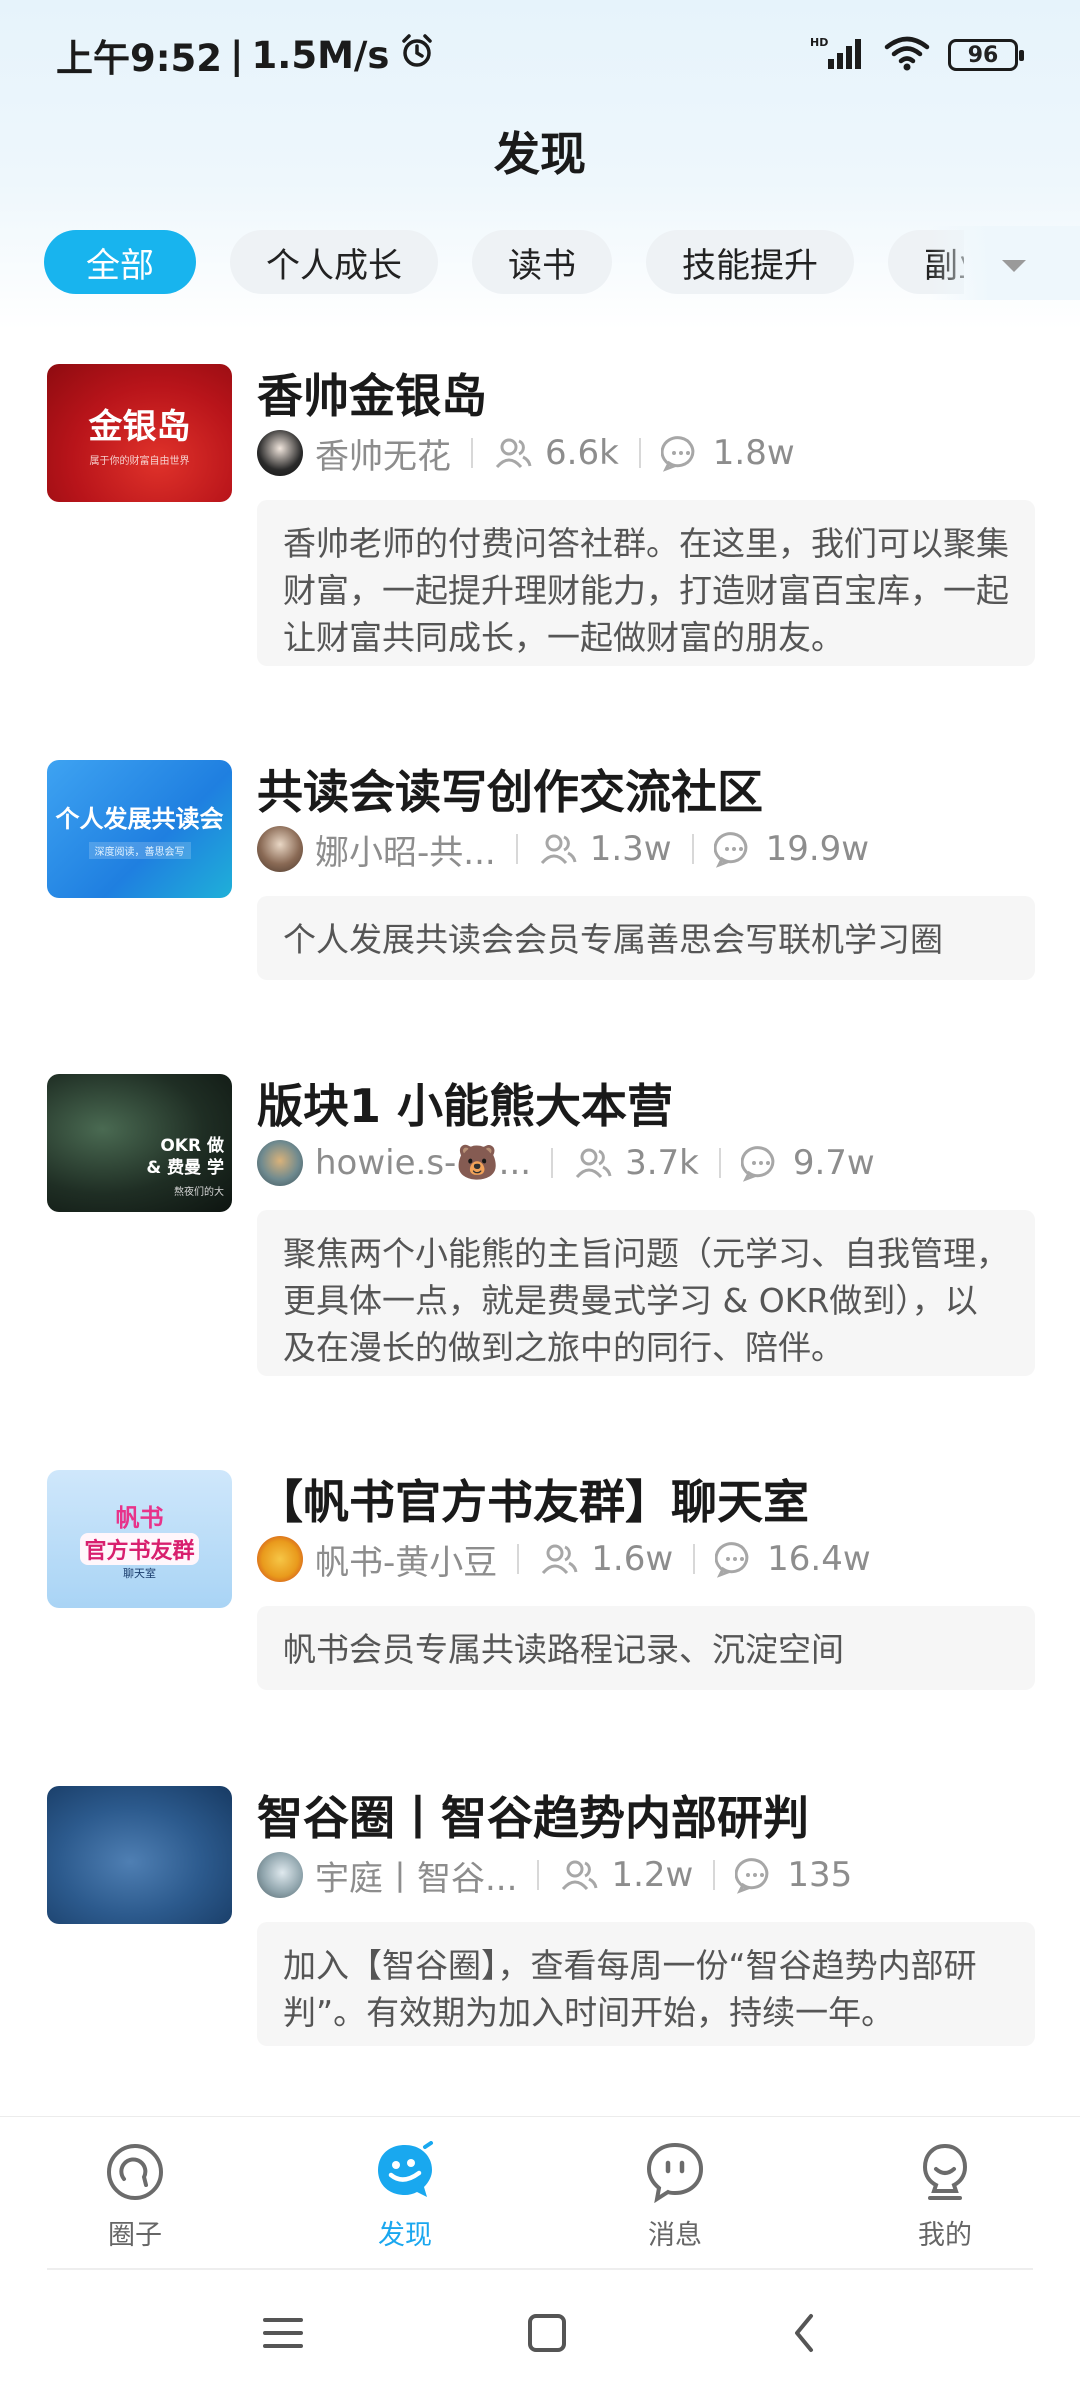 The image size is (1080, 2400). What do you see at coordinates (383, 456) in the screenshot?
I see `author-name: 香帅无花` at bounding box center [383, 456].